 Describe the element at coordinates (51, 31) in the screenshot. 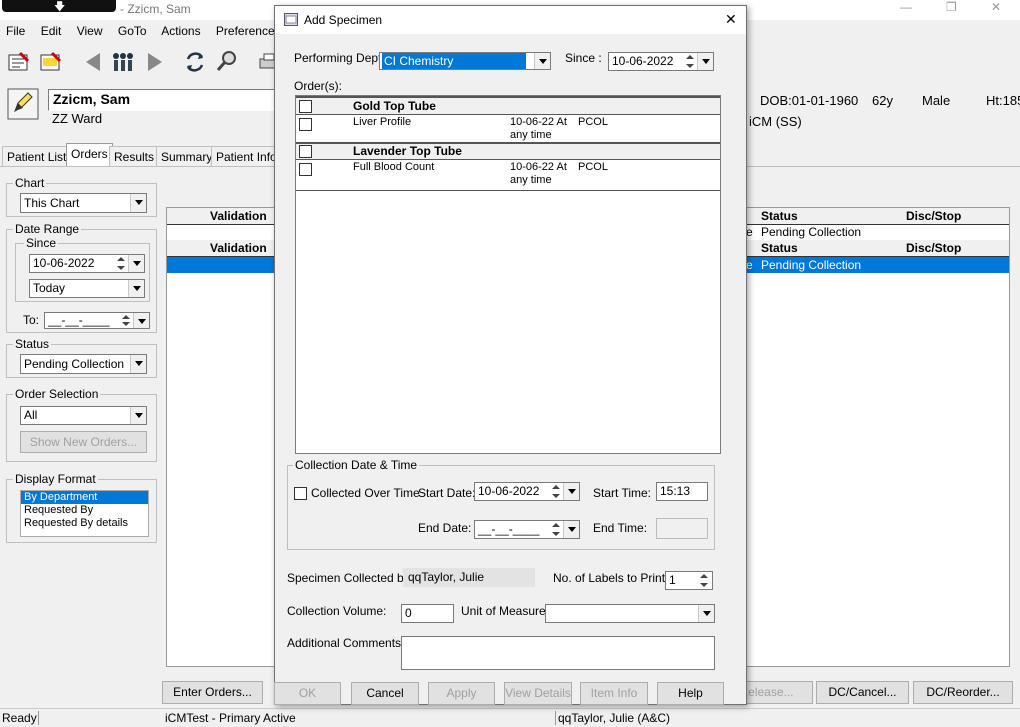

I see `menu-edit: Edit` at that location.